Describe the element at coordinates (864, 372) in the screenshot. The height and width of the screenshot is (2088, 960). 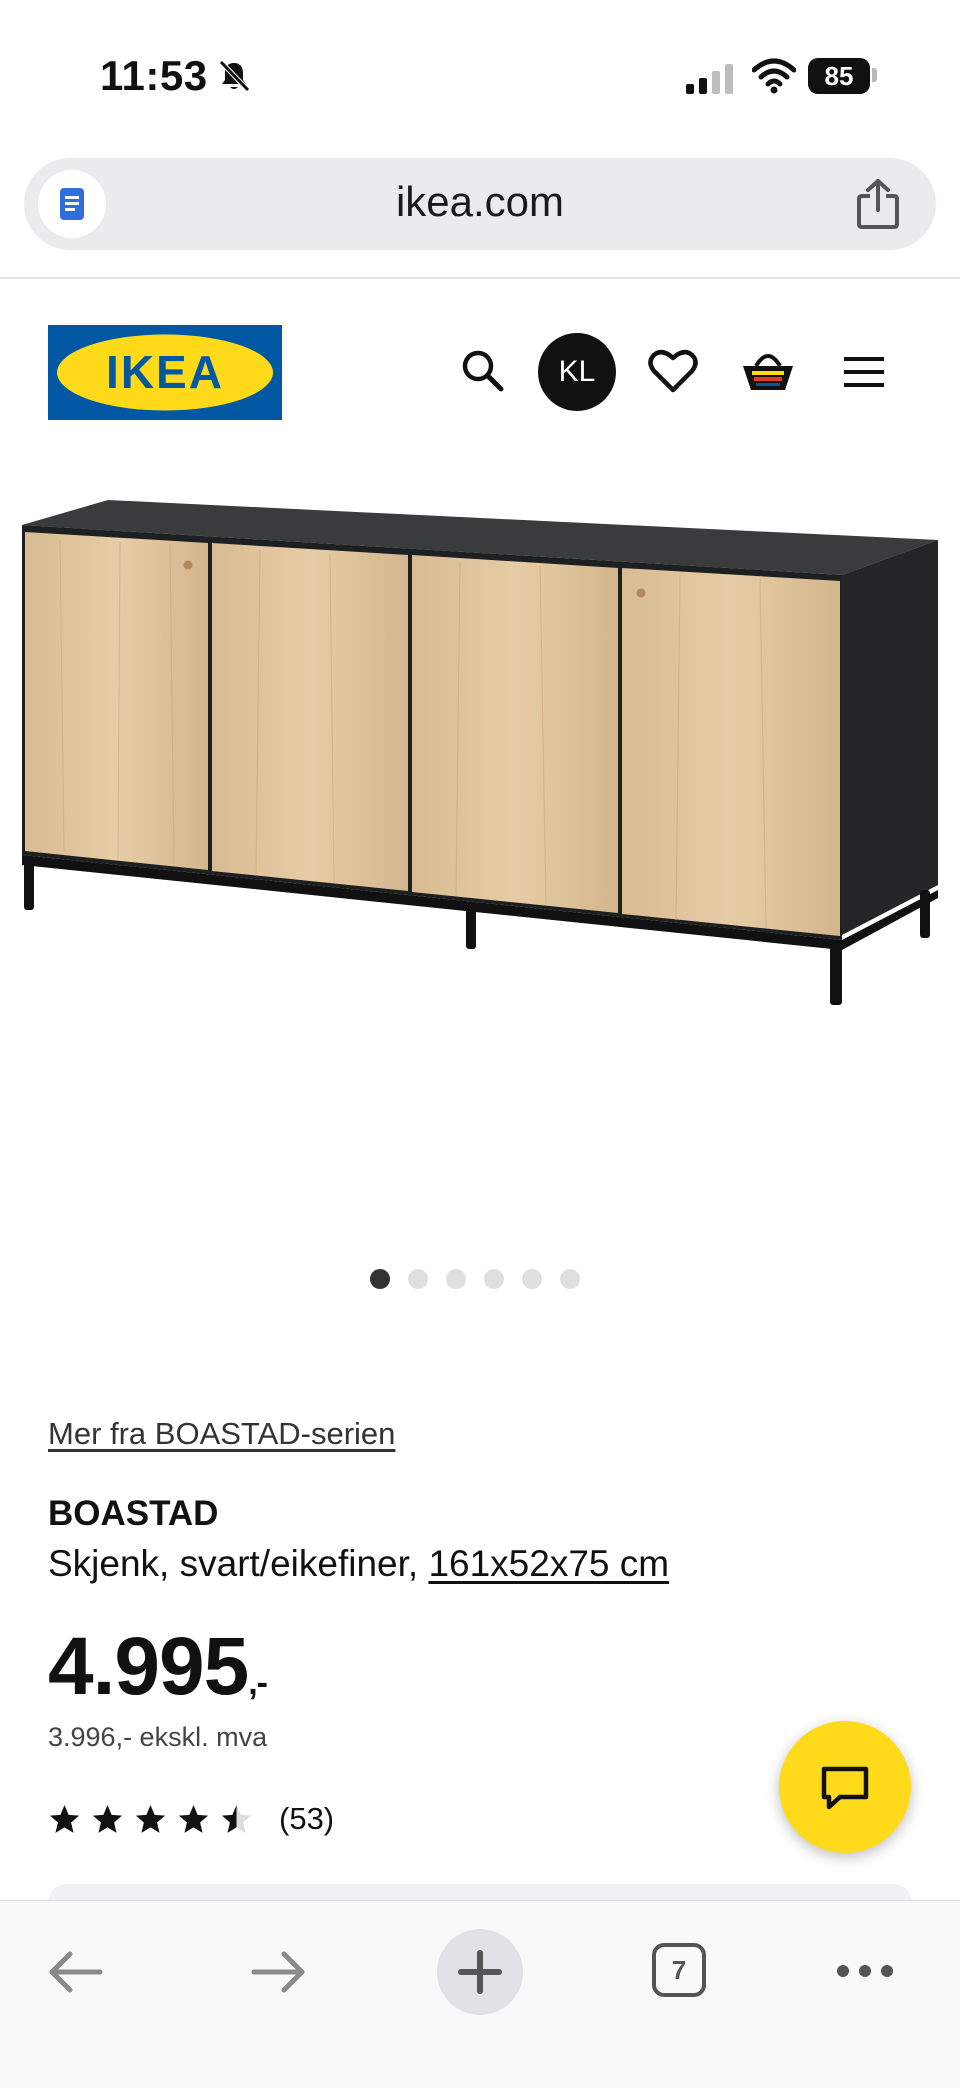
I see `menu-icon` at that location.